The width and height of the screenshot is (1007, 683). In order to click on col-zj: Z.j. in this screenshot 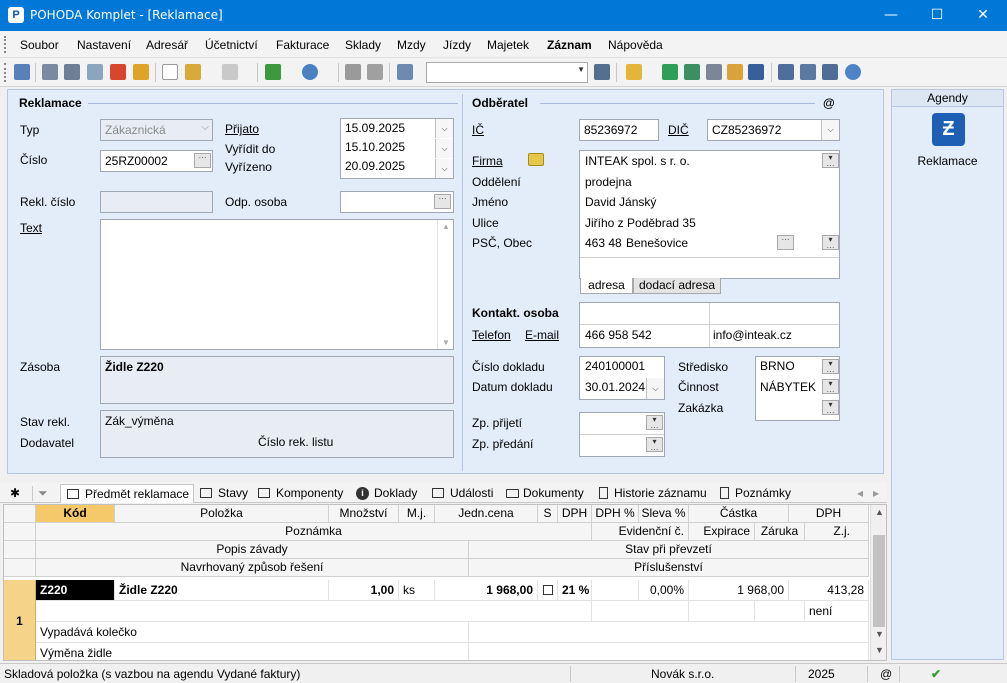, I will do `click(837, 532)`.